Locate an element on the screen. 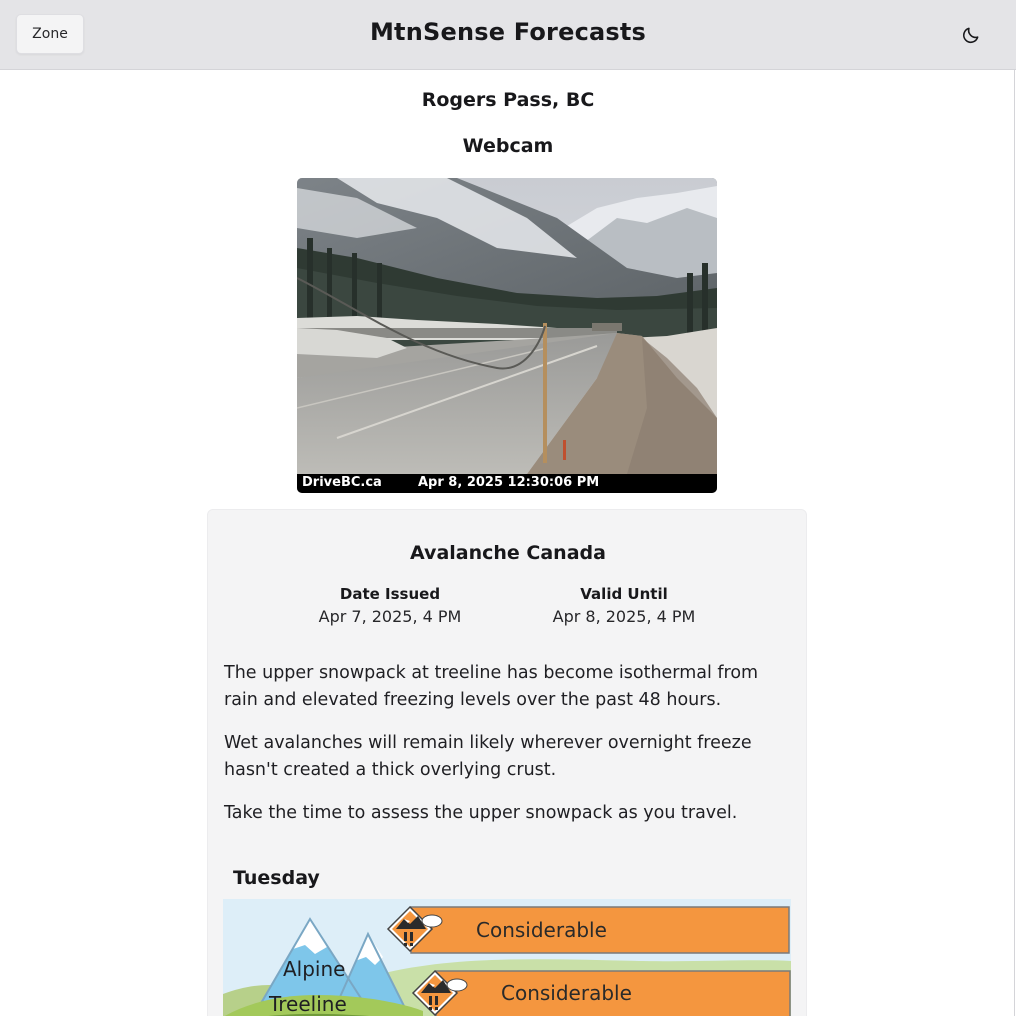 This screenshot has width=1016, height=1016. top-bar: Zone MtnSense Forecasts is located at coordinates (508, 35).